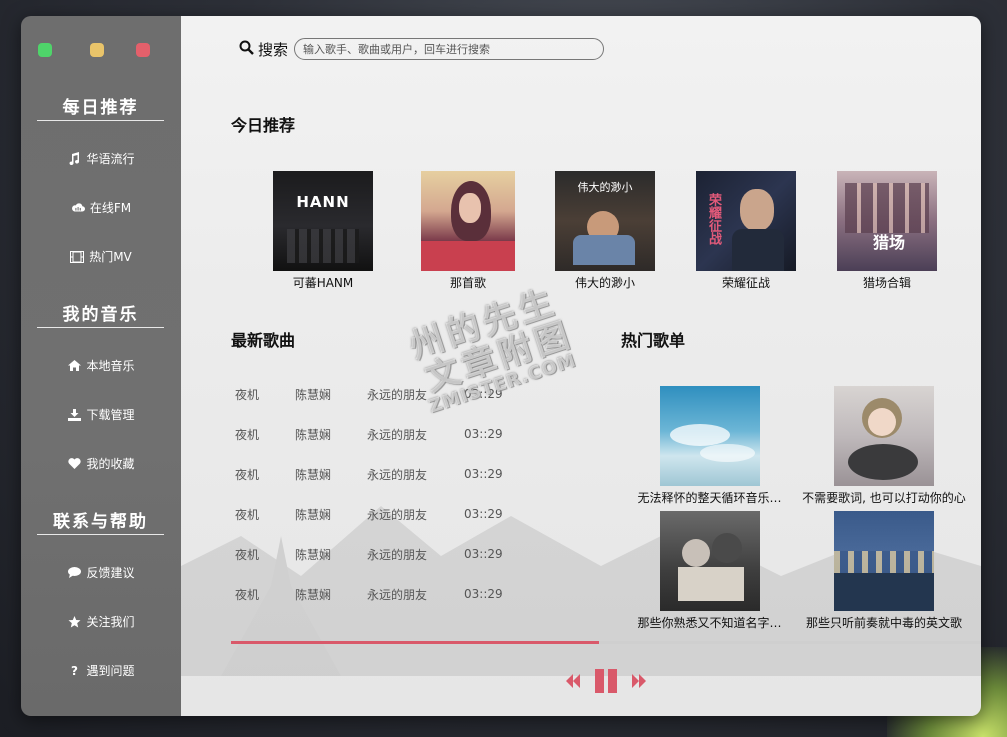 This screenshot has width=1007, height=737. I want to click on next-track-button, so click(639, 681).